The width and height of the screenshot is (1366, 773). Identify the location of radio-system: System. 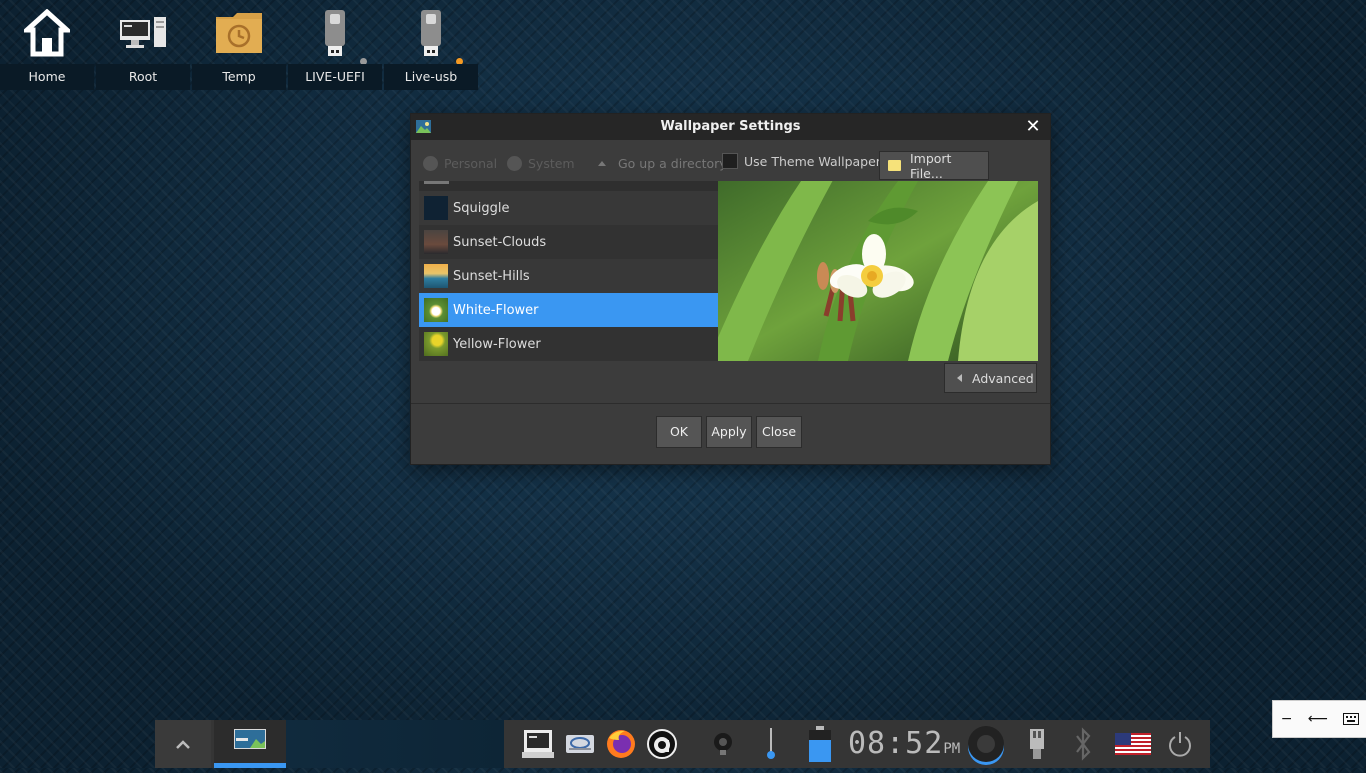
(541, 163).